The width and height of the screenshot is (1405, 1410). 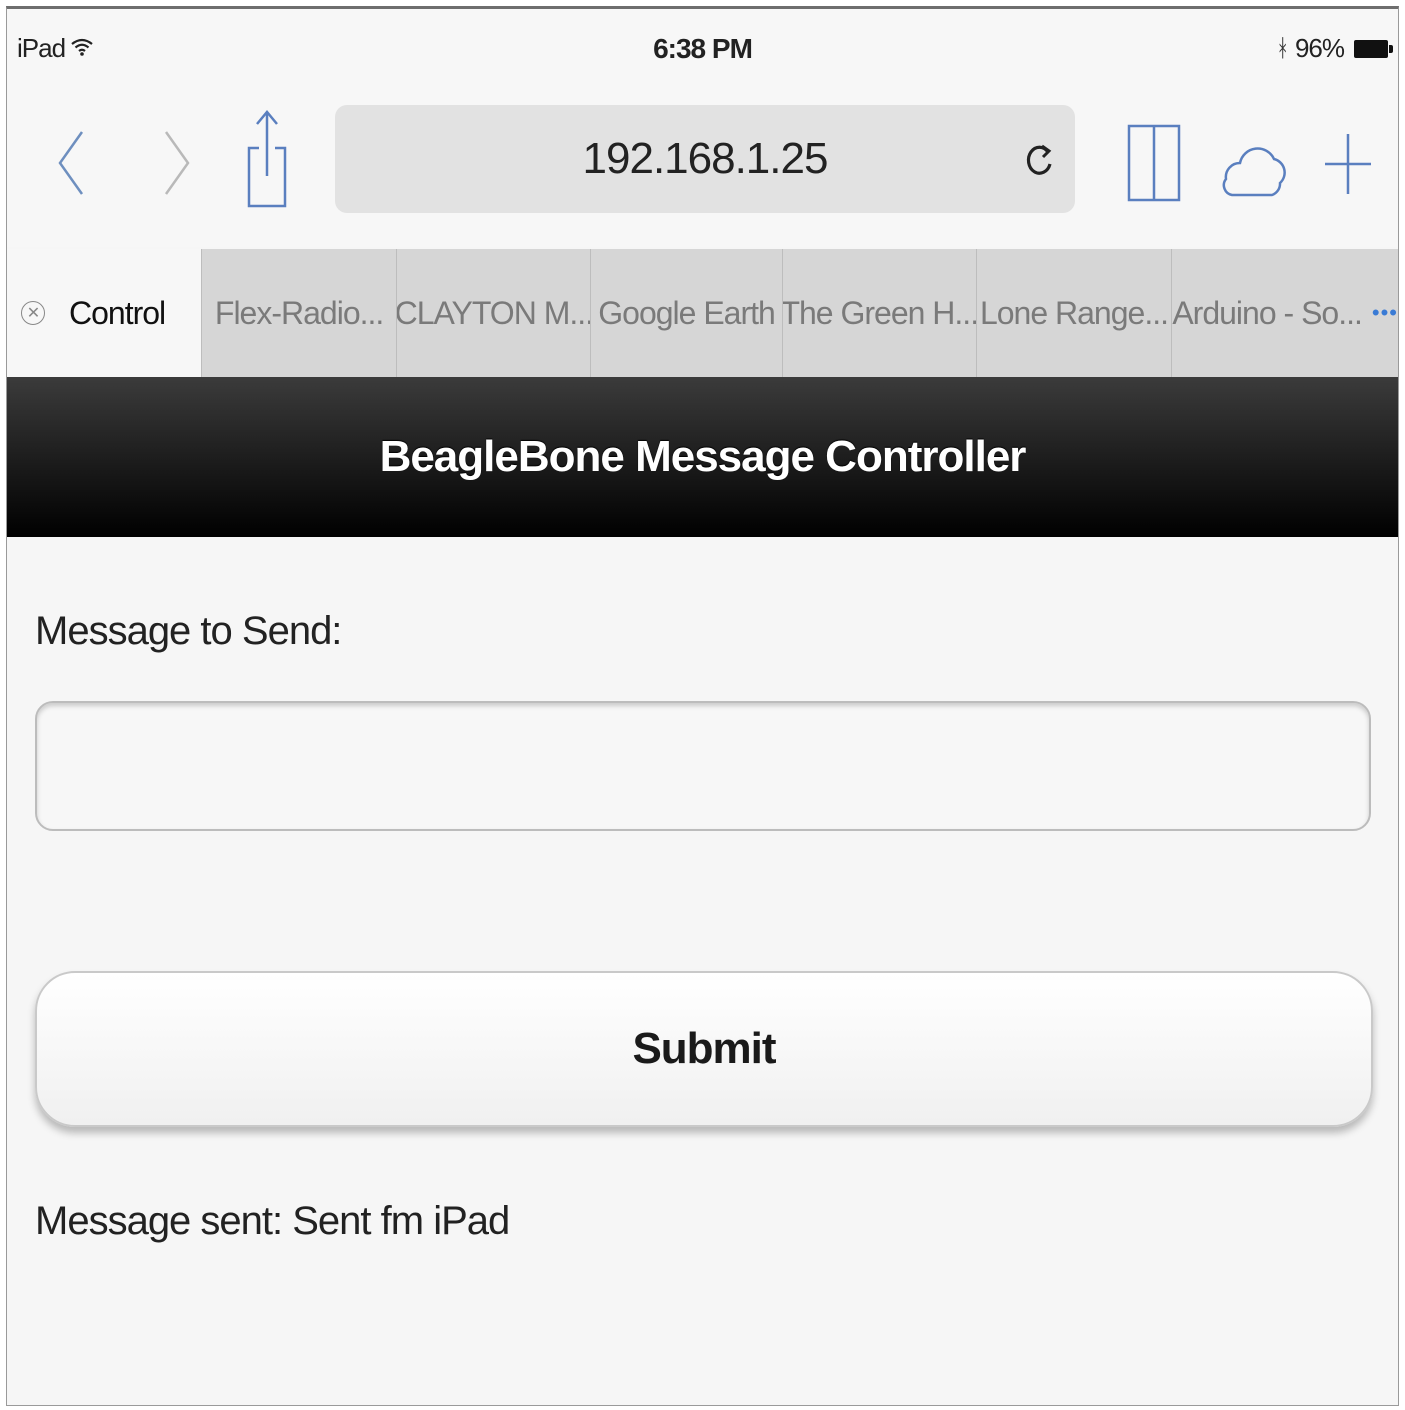 I want to click on new-tab-button, so click(x=1348, y=164).